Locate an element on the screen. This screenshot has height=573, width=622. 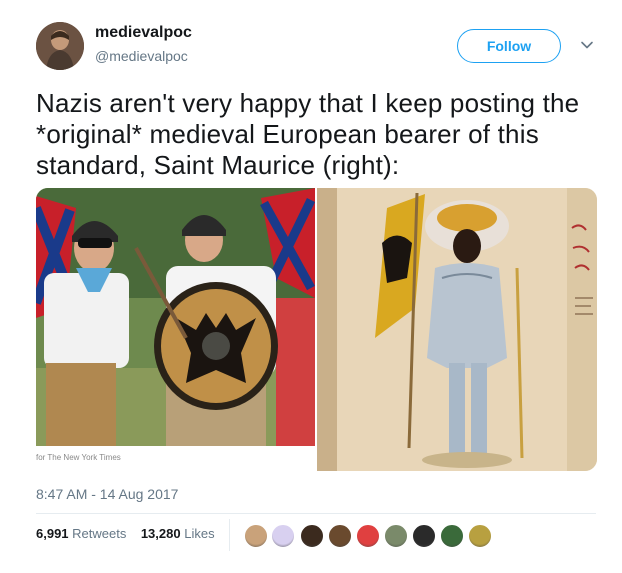
tweet-stats: 6,991 Retweets 13,280 Likes is located at coordinates (125, 533).